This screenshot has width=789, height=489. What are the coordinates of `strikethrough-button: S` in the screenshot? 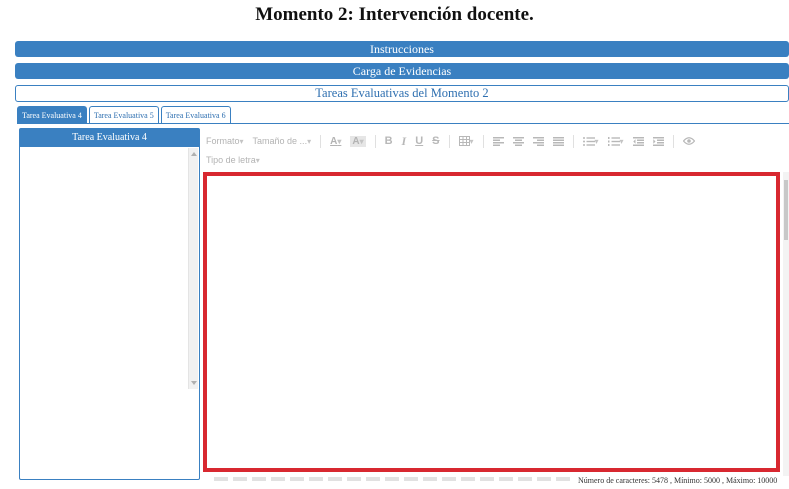 It's located at (435, 141).